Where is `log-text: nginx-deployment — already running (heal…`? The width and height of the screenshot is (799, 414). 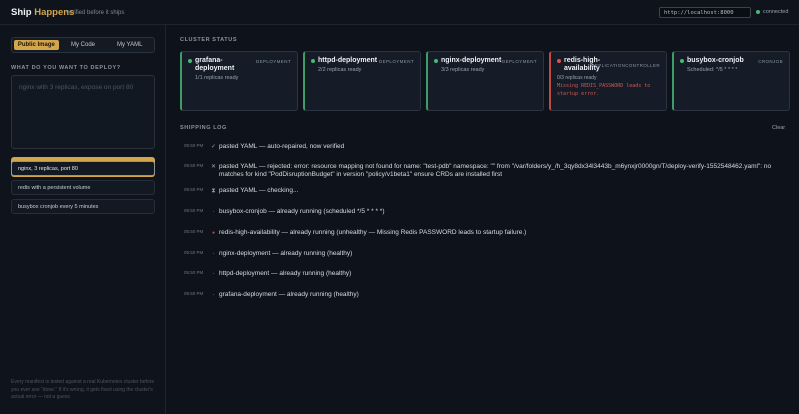 log-text: nginx-deployment — already running (heal… is located at coordinates (286, 253).